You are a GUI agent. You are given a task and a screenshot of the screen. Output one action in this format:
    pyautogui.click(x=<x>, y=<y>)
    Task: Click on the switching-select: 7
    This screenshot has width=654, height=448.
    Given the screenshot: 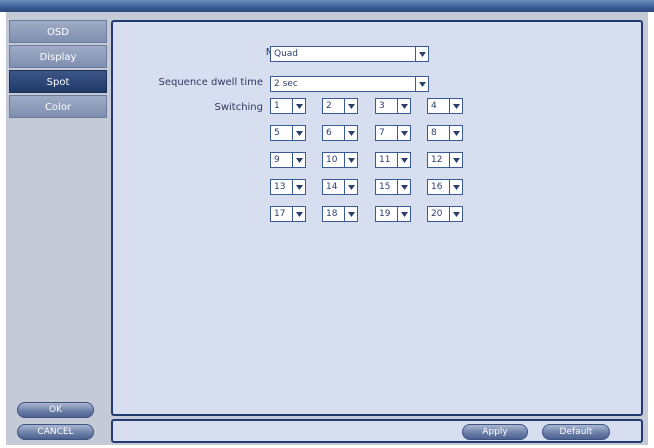 What is the action you would take?
    pyautogui.click(x=393, y=133)
    